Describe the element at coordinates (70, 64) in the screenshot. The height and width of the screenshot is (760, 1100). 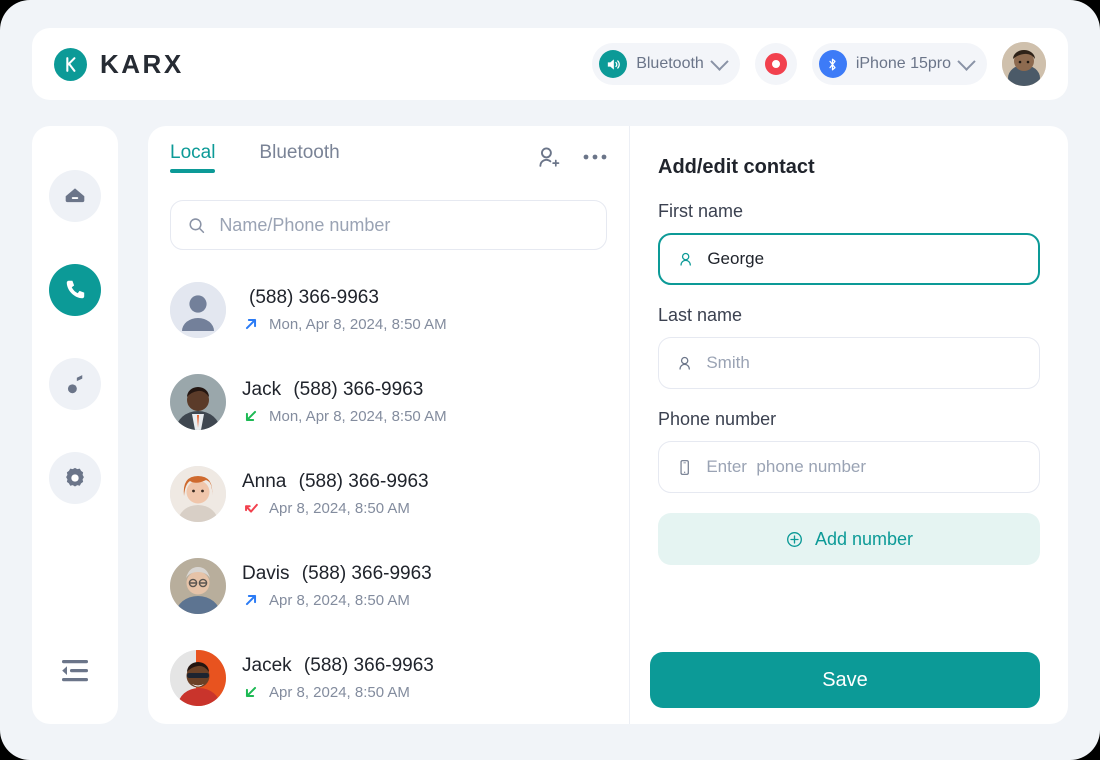
I see `brand-mark-icon` at that location.